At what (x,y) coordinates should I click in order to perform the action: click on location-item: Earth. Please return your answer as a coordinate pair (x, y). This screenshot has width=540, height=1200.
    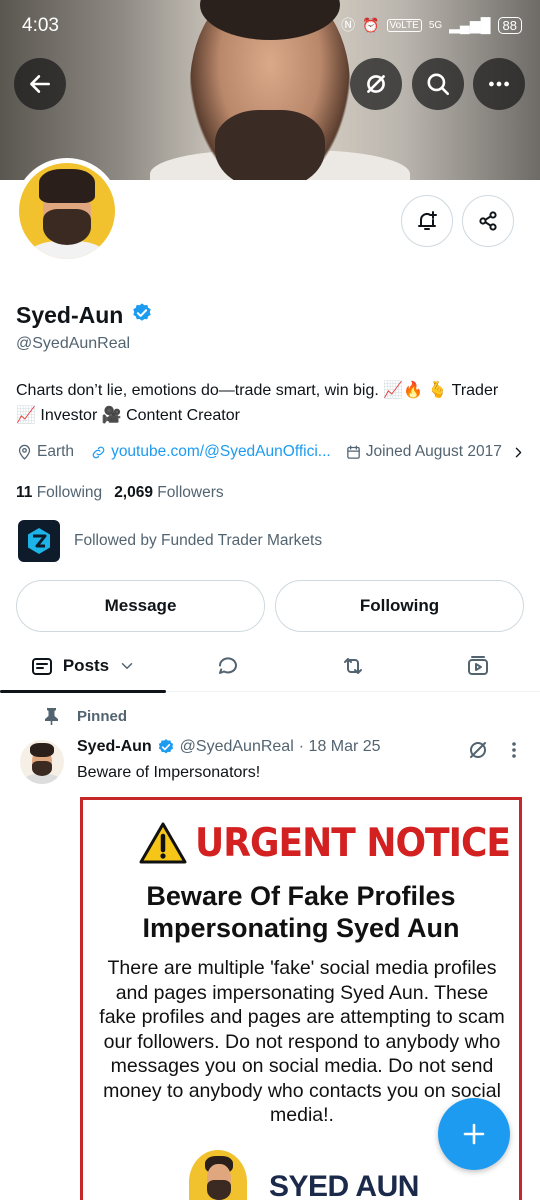
    Looking at the image, I should click on (45, 452).